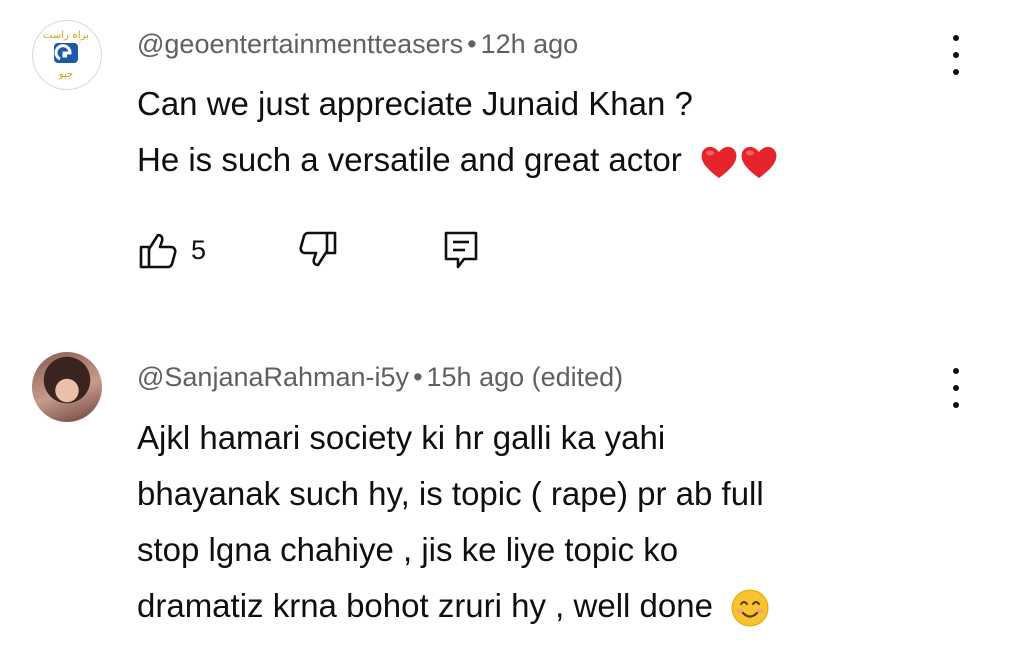 This screenshot has height=649, width=1024. What do you see at coordinates (273, 377) in the screenshot?
I see `author-handle: @SanjanaRahman-i5y` at bounding box center [273, 377].